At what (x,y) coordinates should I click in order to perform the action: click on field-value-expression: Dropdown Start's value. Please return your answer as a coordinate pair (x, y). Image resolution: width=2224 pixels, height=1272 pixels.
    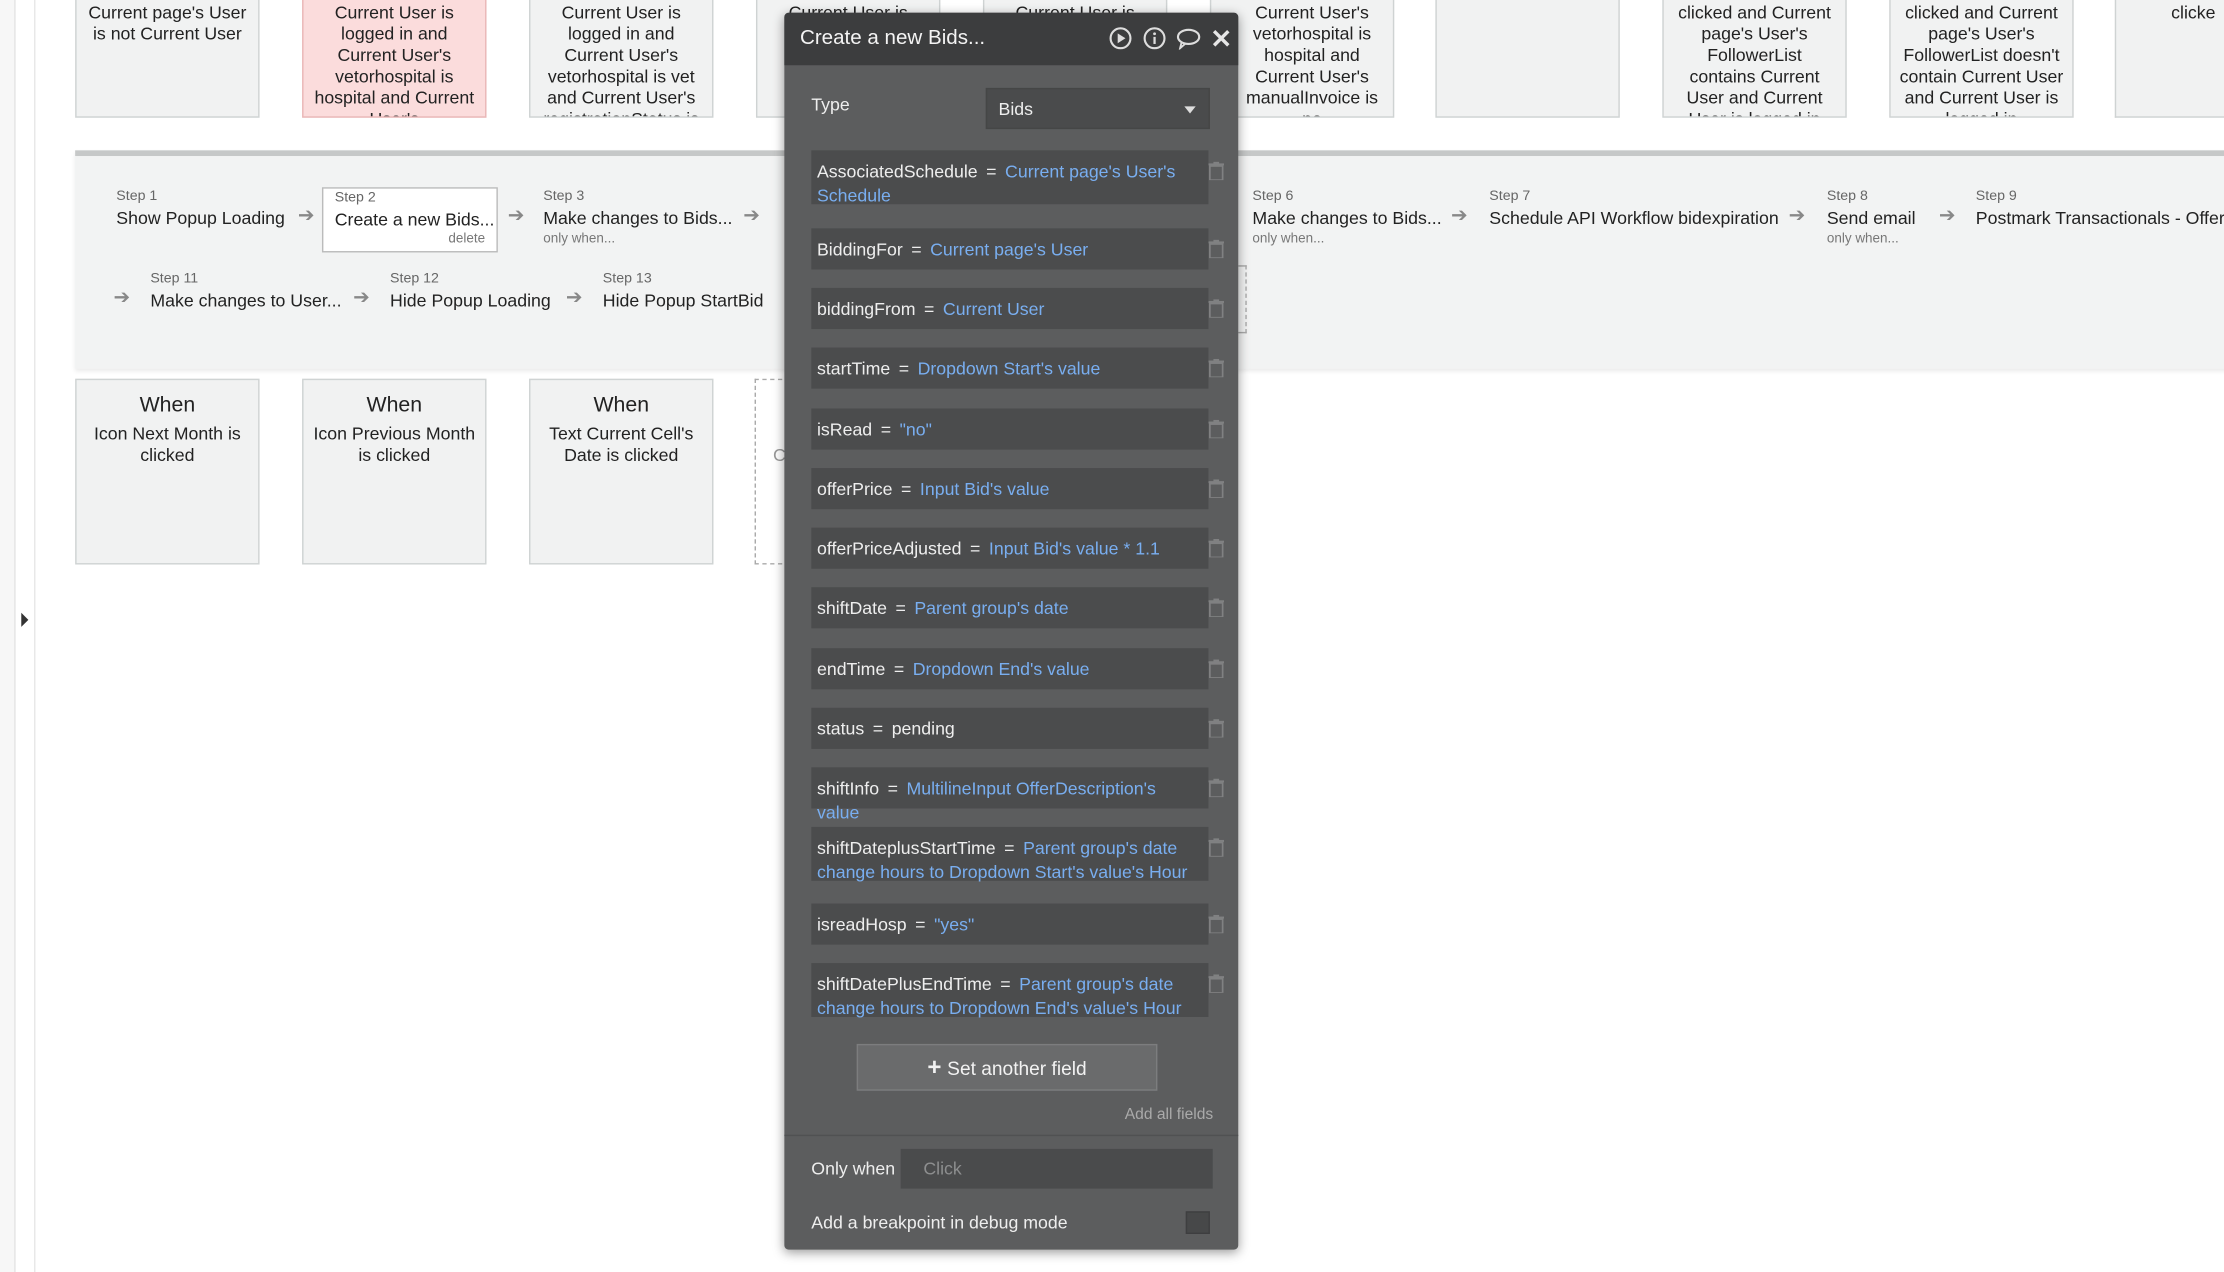
    Looking at the image, I should click on (1009, 369).